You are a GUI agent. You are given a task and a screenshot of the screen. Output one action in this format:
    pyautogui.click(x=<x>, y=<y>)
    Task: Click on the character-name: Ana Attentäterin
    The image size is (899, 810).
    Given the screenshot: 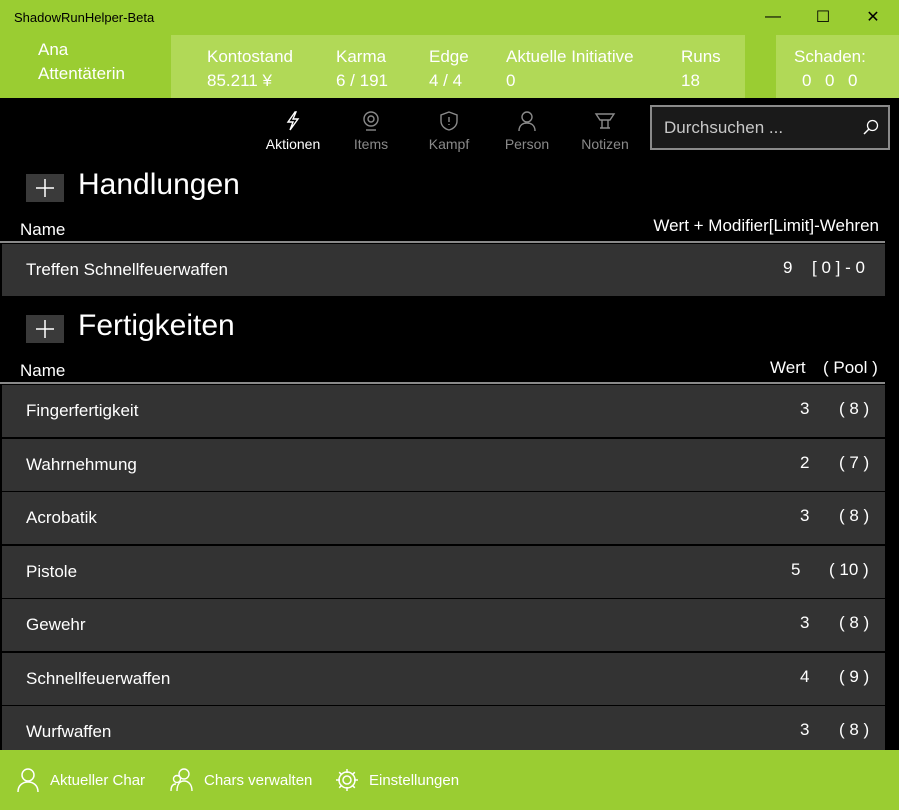 What is the action you would take?
    pyautogui.click(x=81, y=62)
    